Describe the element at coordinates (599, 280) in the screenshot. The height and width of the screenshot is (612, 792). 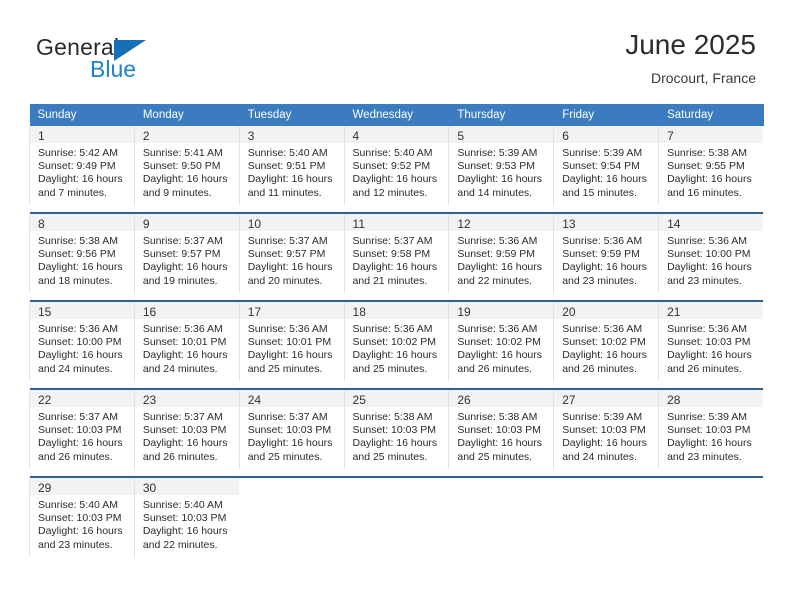
I see `daylight-text-line2: and 23 minutes.` at that location.